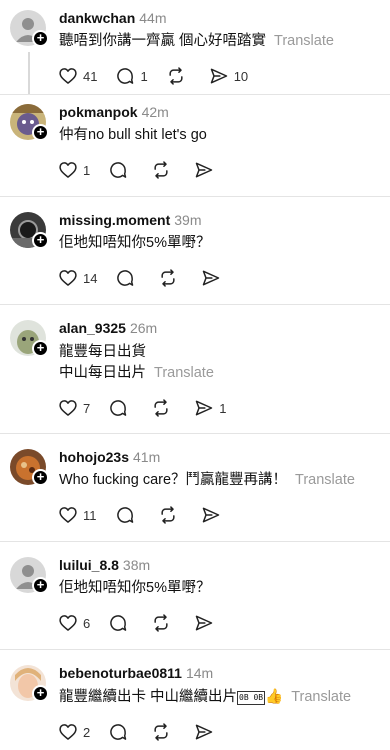  What do you see at coordinates (90, 76) in the screenshot?
I see `like-count: 41` at bounding box center [90, 76].